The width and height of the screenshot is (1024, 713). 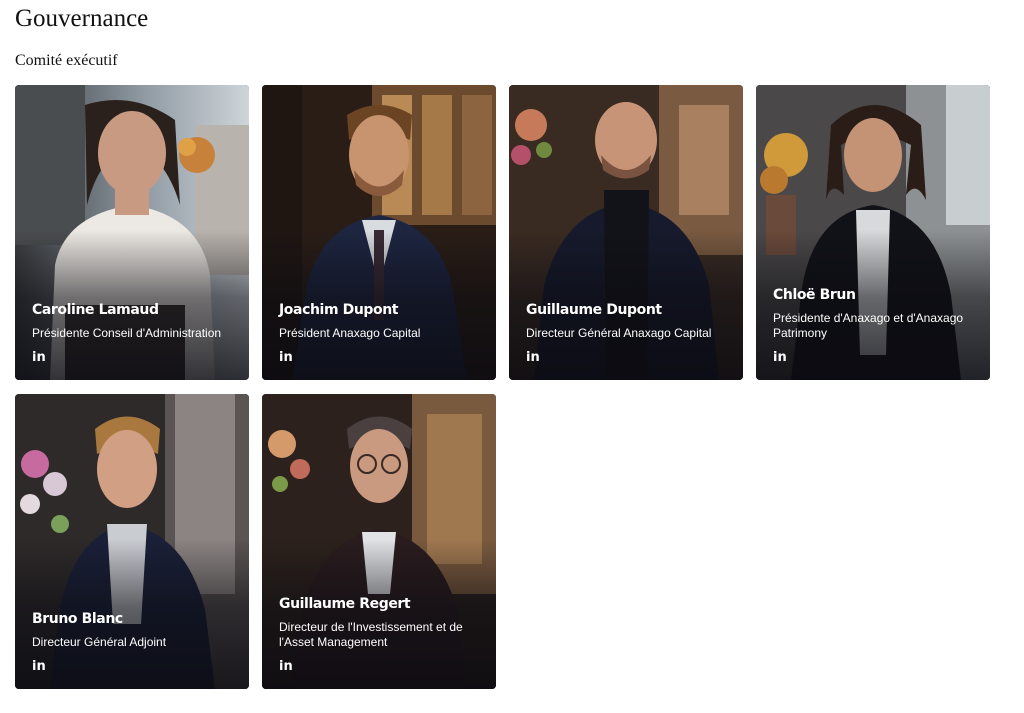 I want to click on member-role: Directeur Général Anaxago Capital, so click(x=619, y=333).